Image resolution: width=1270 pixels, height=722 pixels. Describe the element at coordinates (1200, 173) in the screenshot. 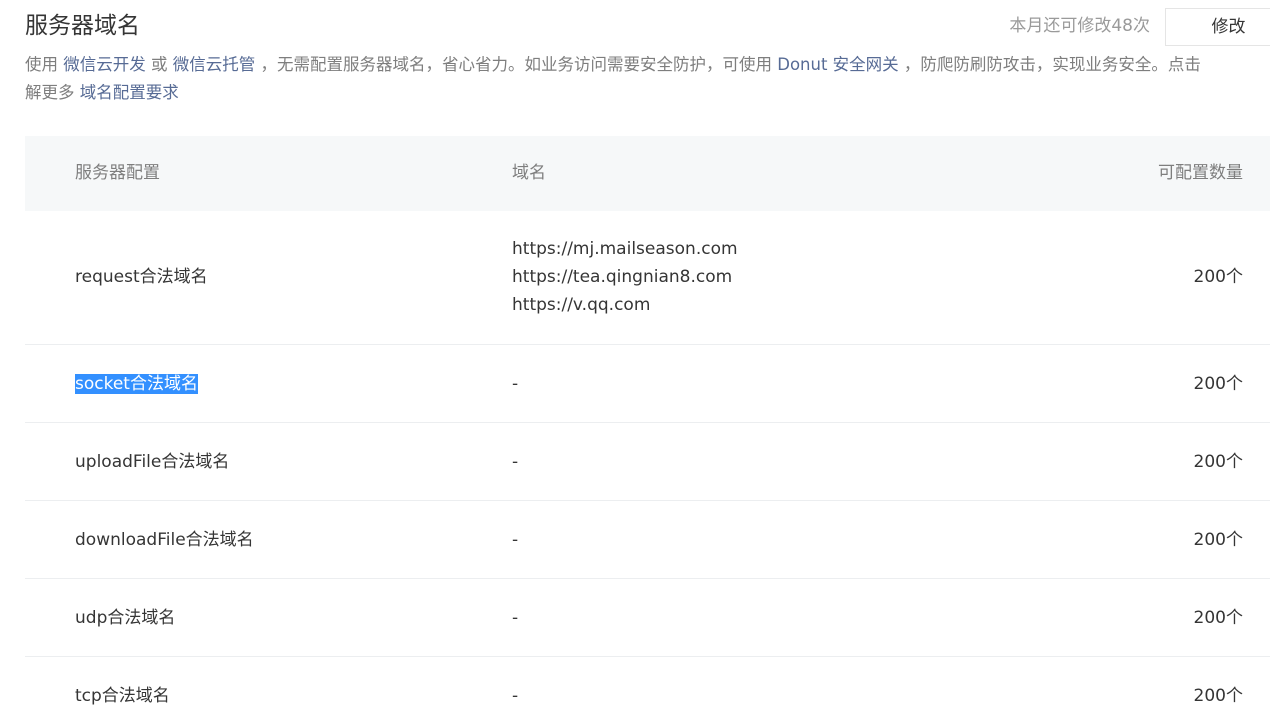

I see `header-quota: 可配置数量` at that location.